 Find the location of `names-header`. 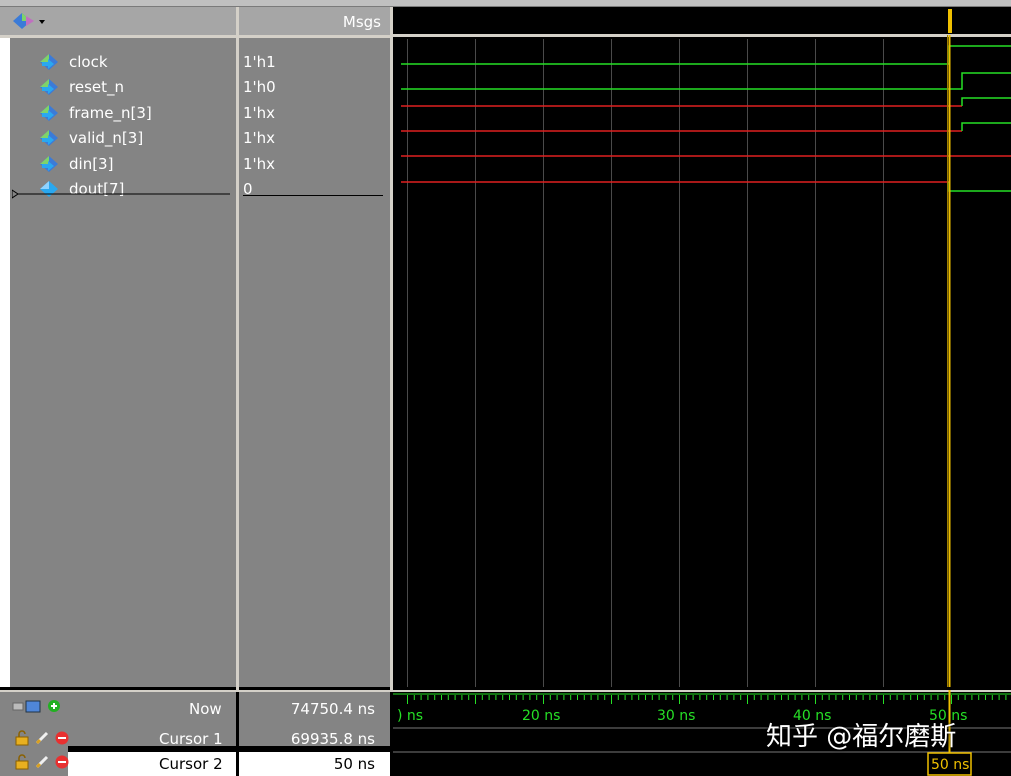

names-header is located at coordinates (118, 22).